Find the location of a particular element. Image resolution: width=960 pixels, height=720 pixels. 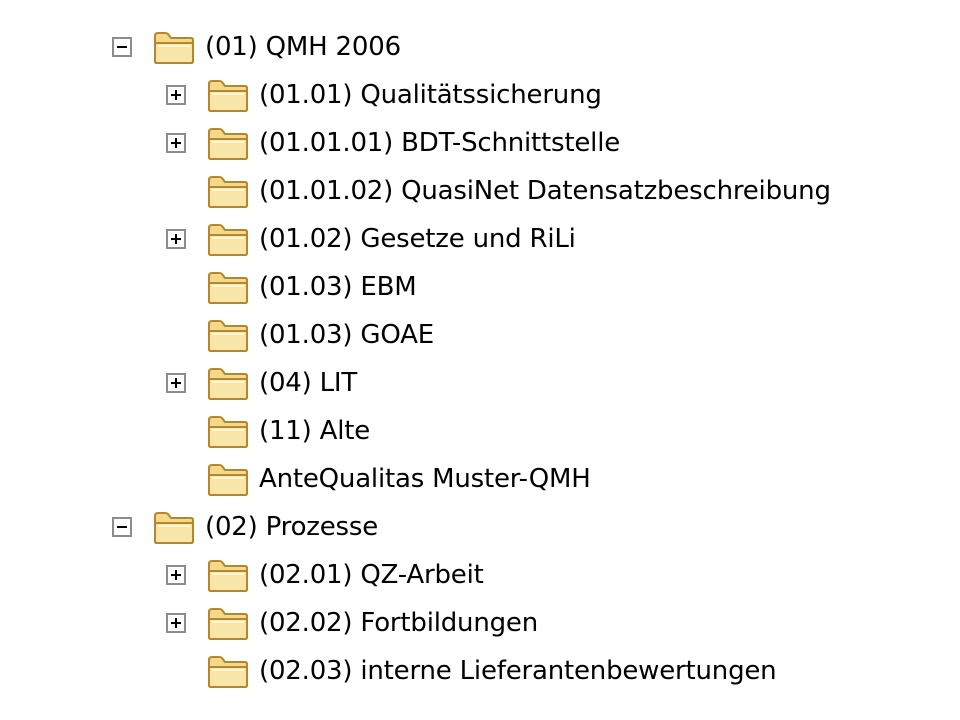

tree-item-label: (02) Prozesse is located at coordinates (292, 527).